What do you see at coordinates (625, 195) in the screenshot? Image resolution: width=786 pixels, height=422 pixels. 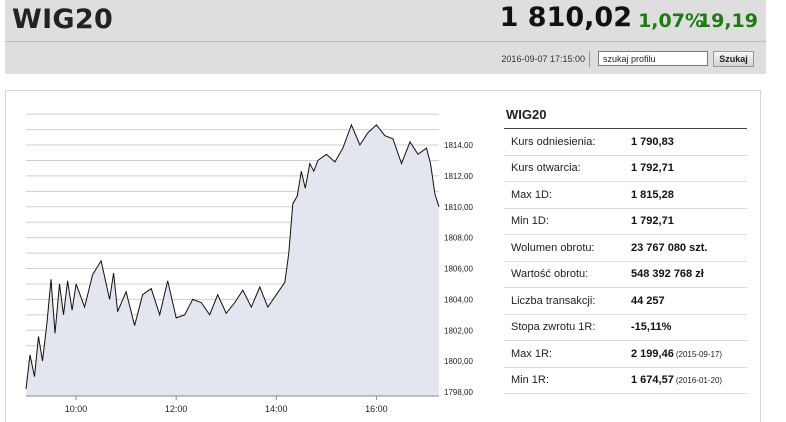 I see `stats-row: Max 1D: 1 815,28` at bounding box center [625, 195].